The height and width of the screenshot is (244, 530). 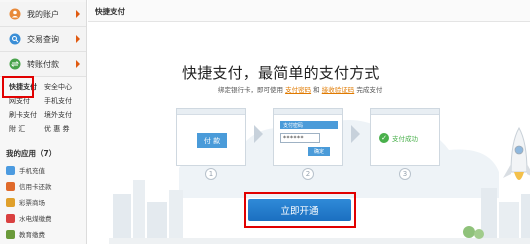 What do you see at coordinates (58, 87) in the screenshot?
I see `sub-link-security-center: 安全中心` at bounding box center [58, 87].